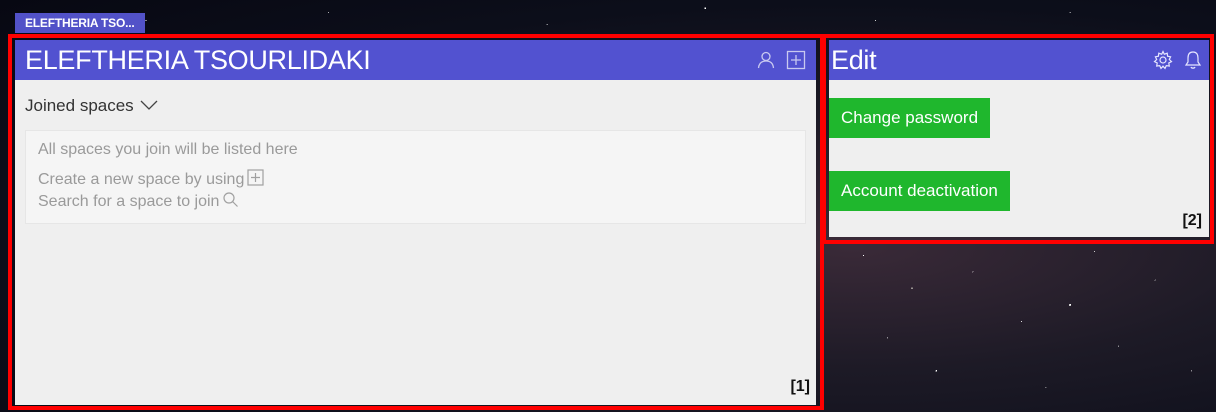 This screenshot has width=1216, height=412. I want to click on annotation-label-1: [1], so click(800, 386).